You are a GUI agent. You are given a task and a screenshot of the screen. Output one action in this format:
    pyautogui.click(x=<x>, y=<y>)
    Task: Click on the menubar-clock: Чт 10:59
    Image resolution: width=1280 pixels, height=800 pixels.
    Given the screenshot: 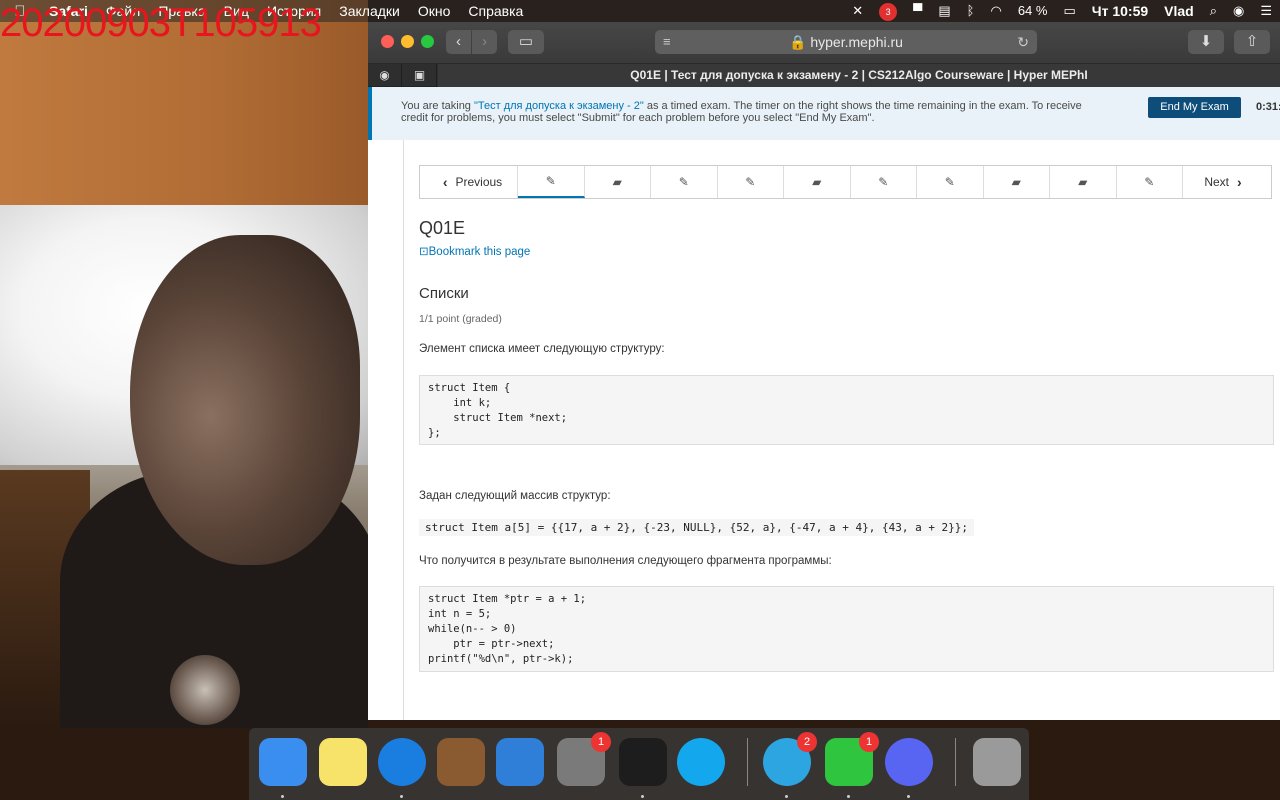 What is the action you would take?
    pyautogui.click(x=1120, y=11)
    